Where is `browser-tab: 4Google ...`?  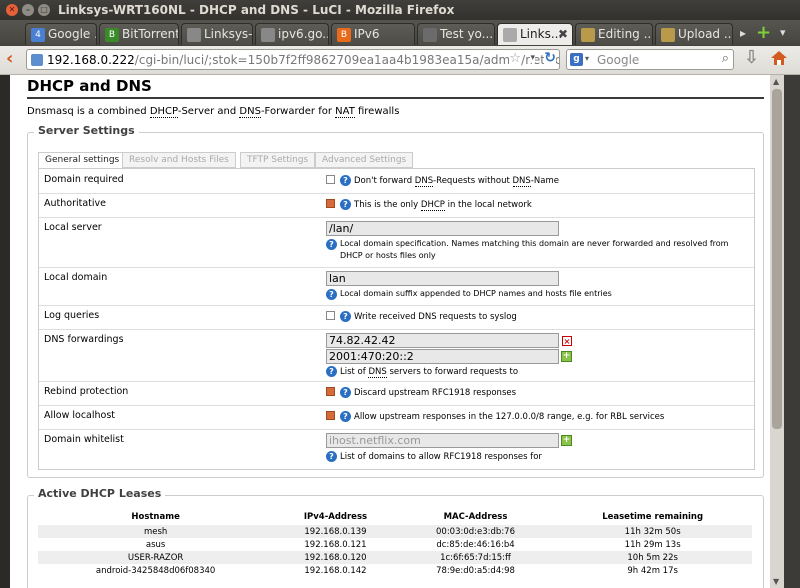 browser-tab: 4Google ... is located at coordinates (61, 34).